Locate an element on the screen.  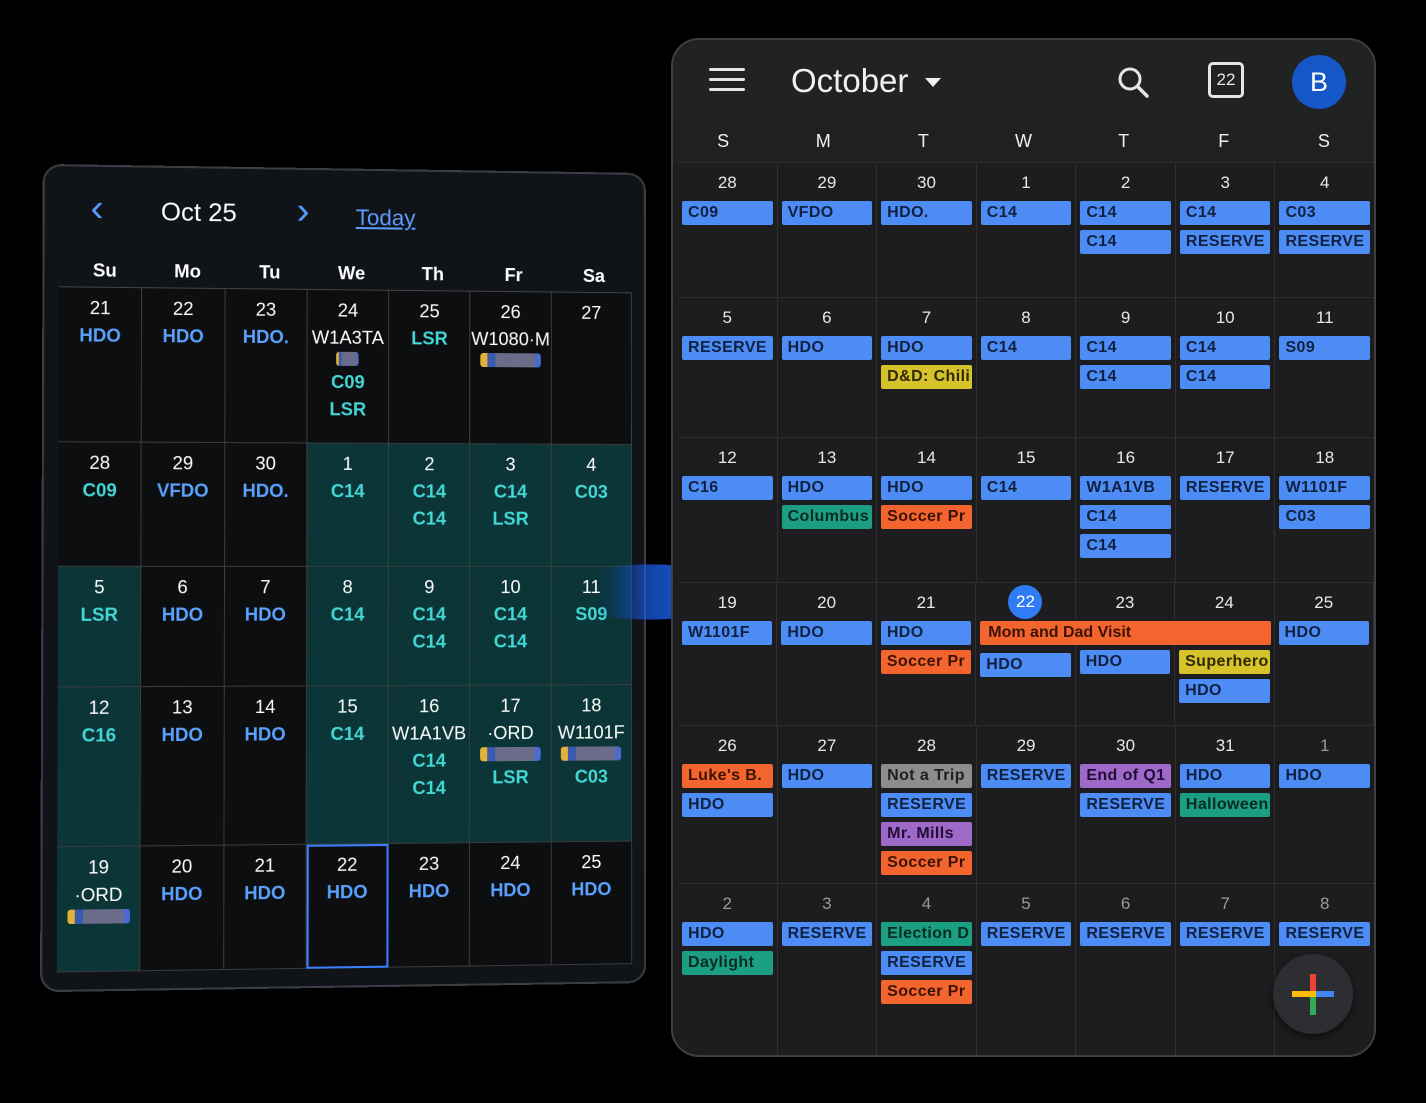
today-calendar-icon: 22 is located at coordinates (1226, 80).